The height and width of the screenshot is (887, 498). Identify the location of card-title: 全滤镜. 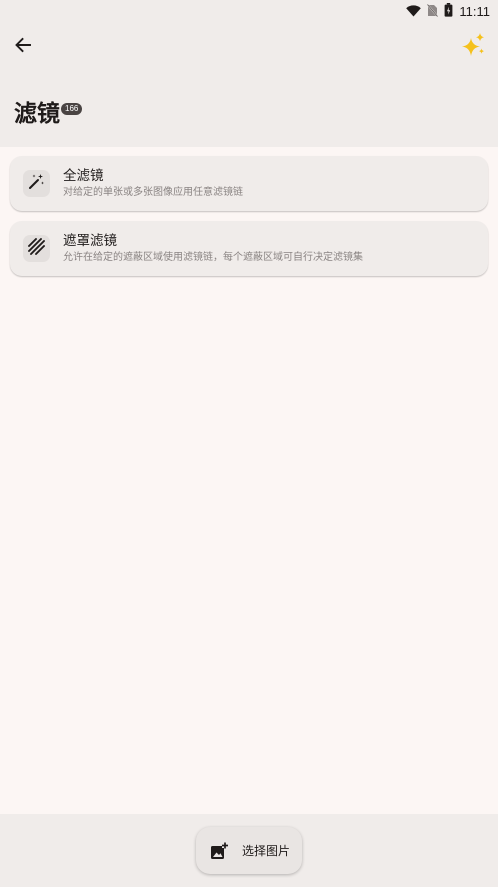
(83, 176).